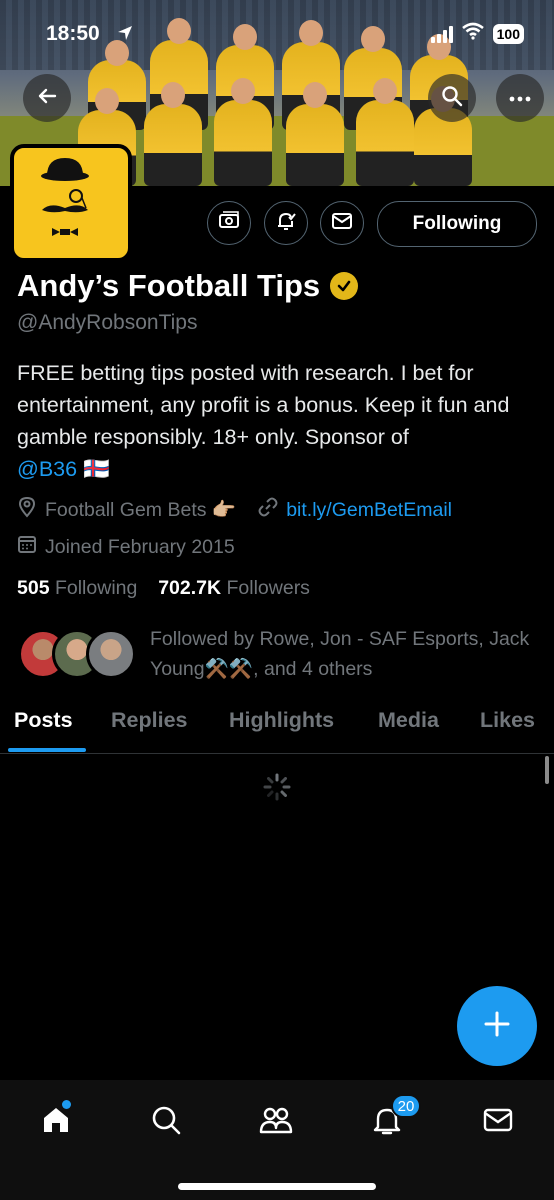  I want to click on home-icon, so click(56, 1122).